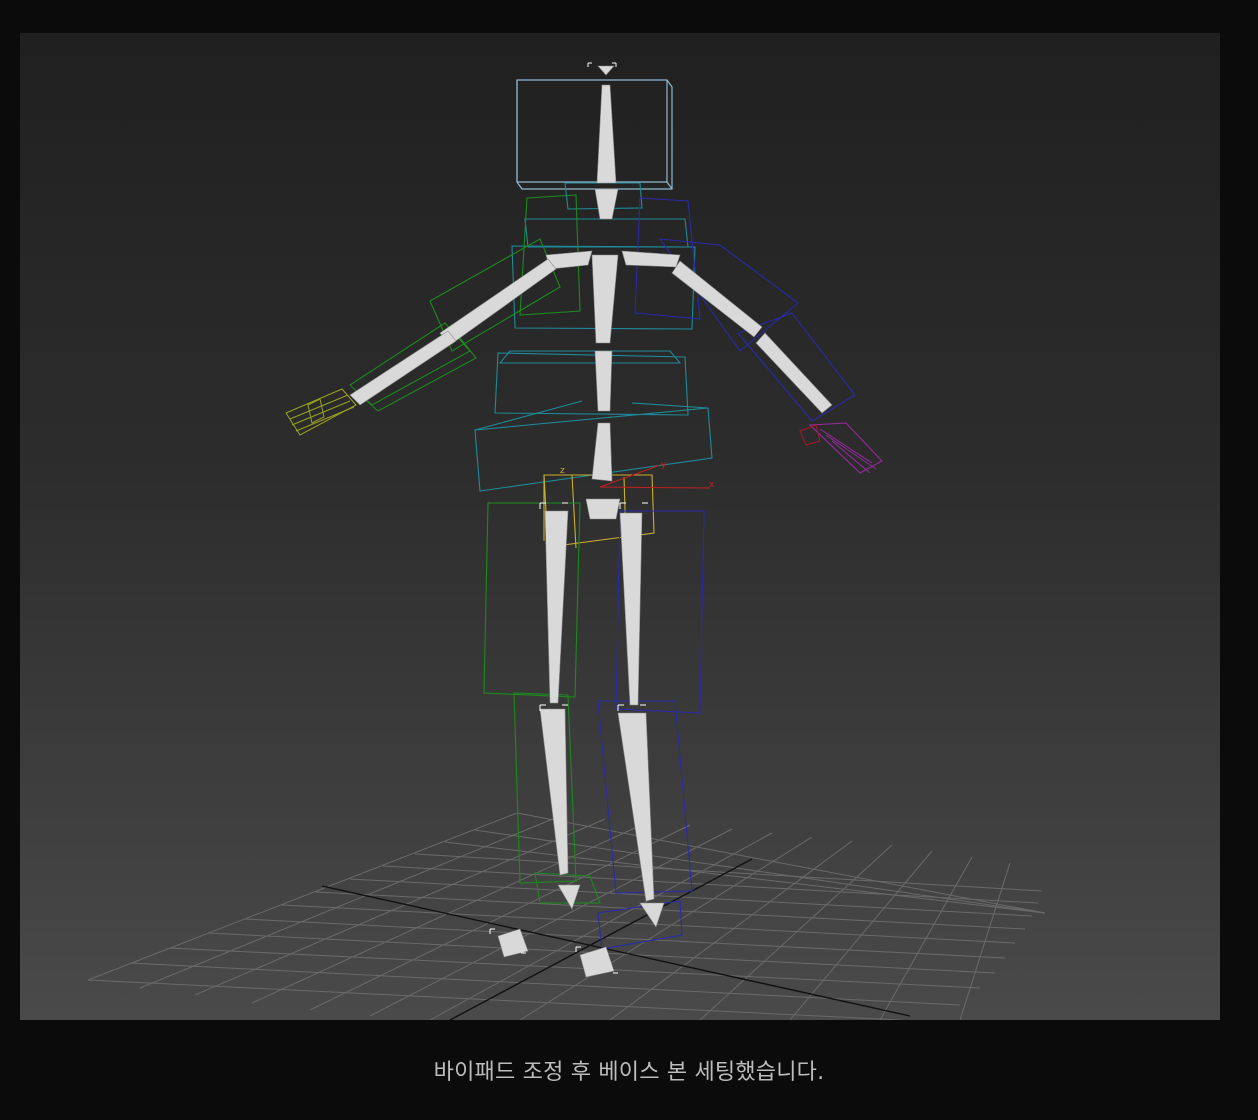  What do you see at coordinates (606, 134) in the screenshot?
I see `head-bone` at bounding box center [606, 134].